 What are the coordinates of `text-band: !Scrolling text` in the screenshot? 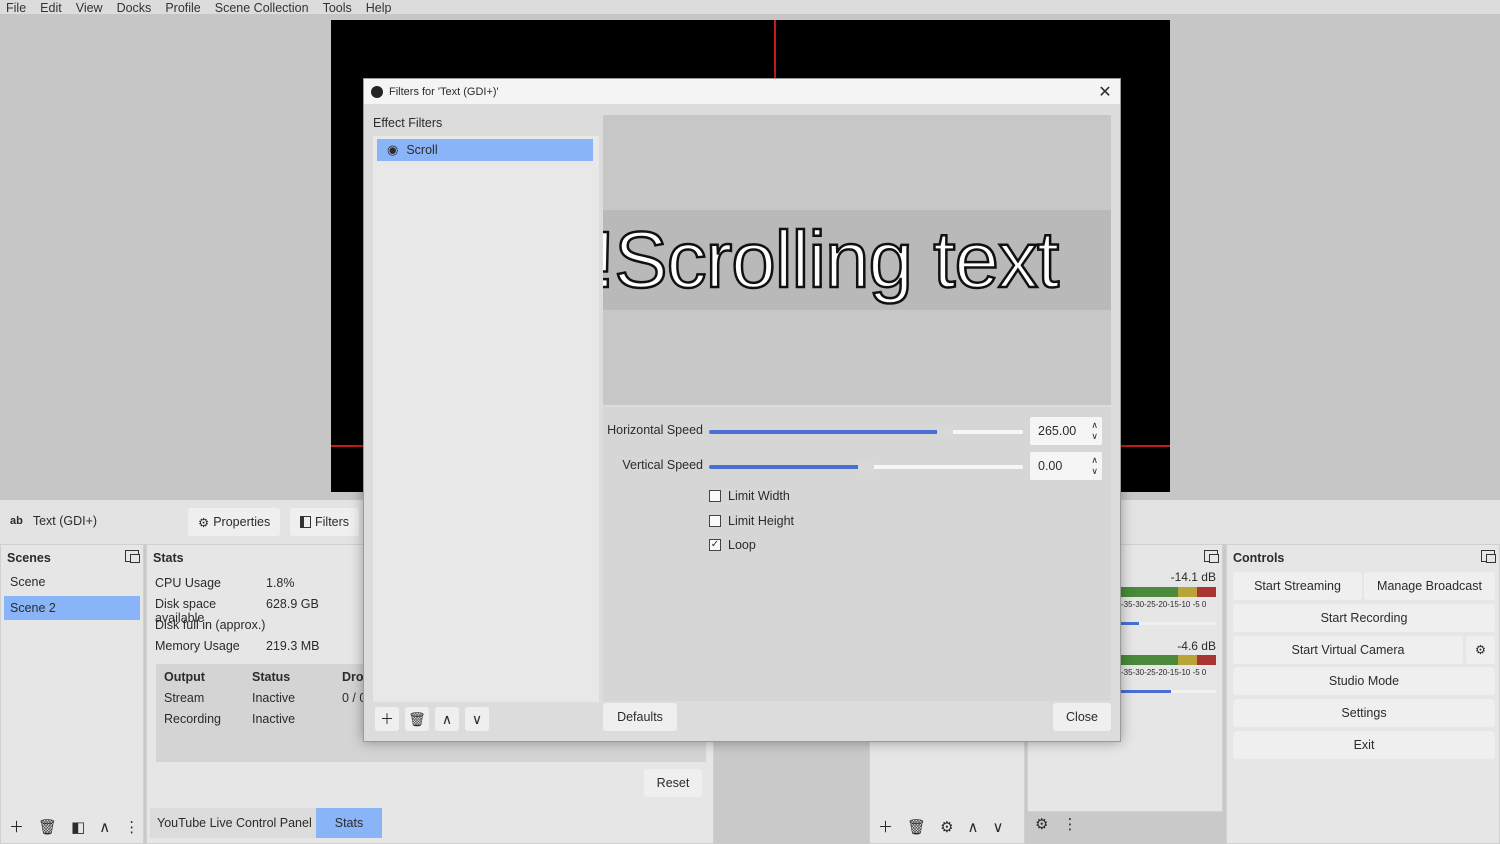 It's located at (857, 260).